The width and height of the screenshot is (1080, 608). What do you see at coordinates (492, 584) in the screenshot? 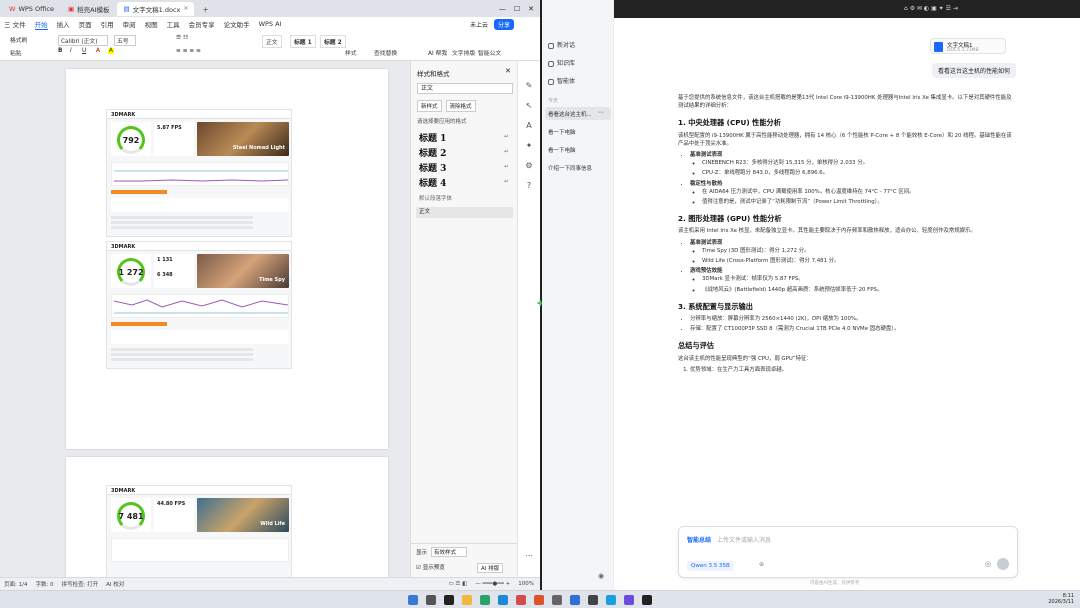
I see `zoom-slider: — ━━━●━━ +` at bounding box center [492, 584].